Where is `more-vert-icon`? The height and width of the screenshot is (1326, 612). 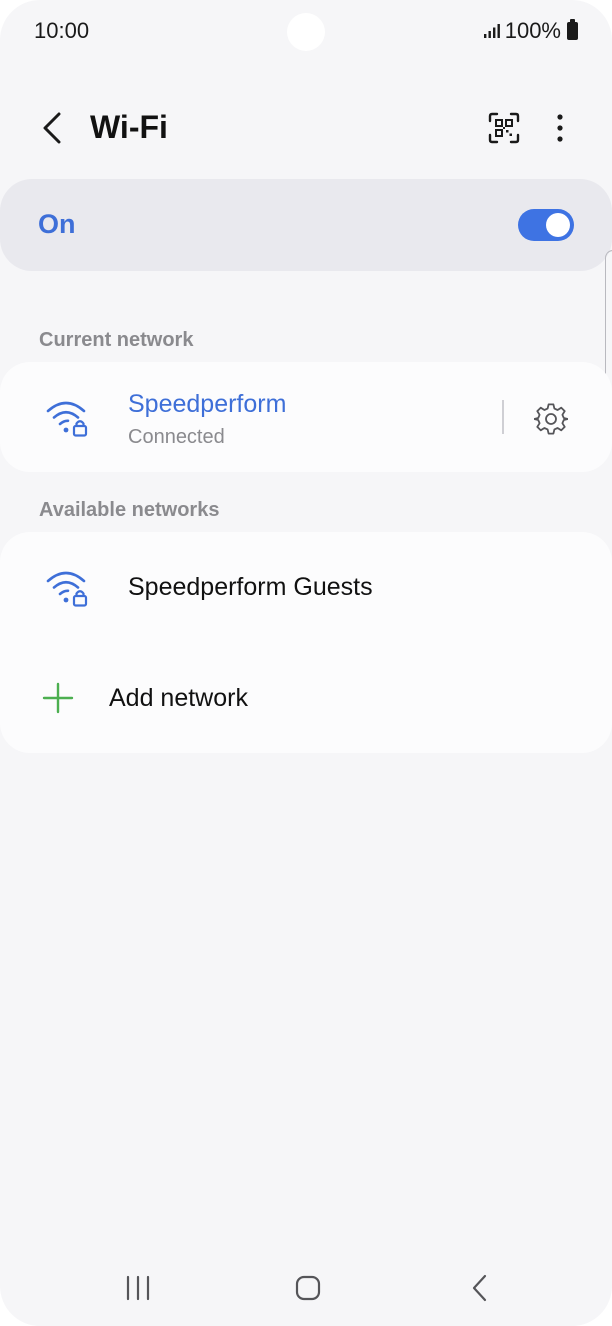 more-vert-icon is located at coordinates (560, 128).